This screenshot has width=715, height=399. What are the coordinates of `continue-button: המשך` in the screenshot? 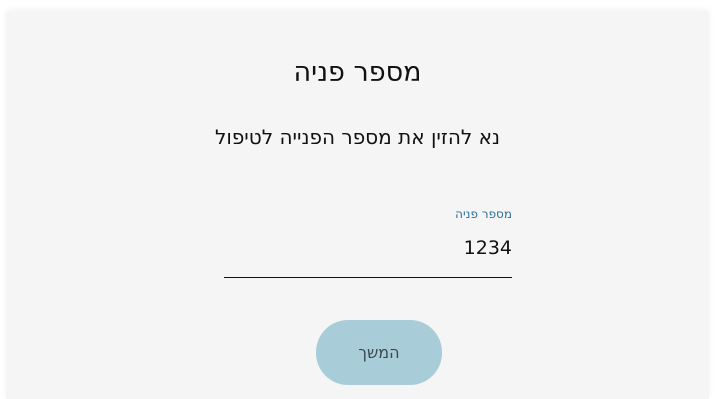 It's located at (379, 352).